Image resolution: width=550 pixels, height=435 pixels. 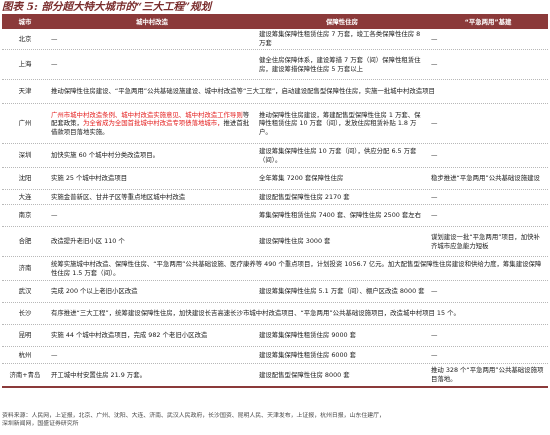 I want to click on city-cell: 济南+青岛, so click(x=25, y=374).